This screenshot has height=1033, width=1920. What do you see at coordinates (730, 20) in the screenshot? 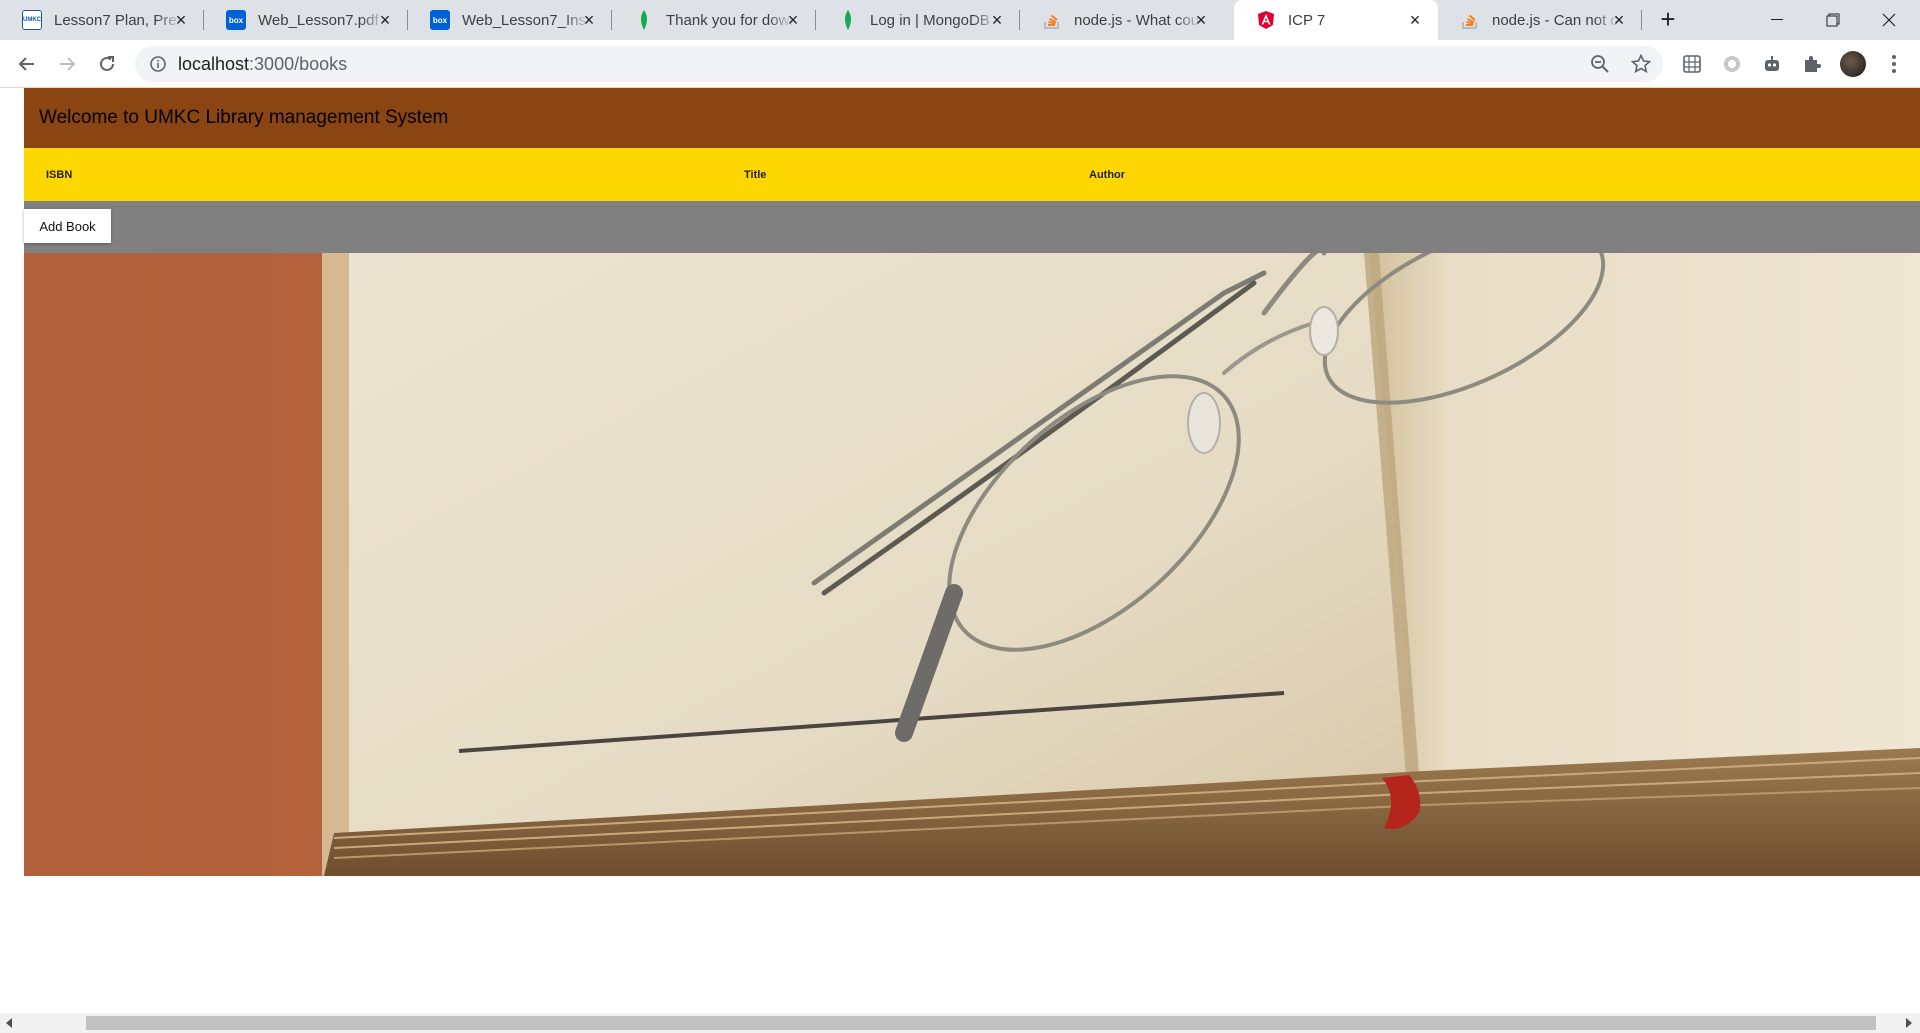
I see `tab-label: Thank you for downloading` at bounding box center [730, 20].